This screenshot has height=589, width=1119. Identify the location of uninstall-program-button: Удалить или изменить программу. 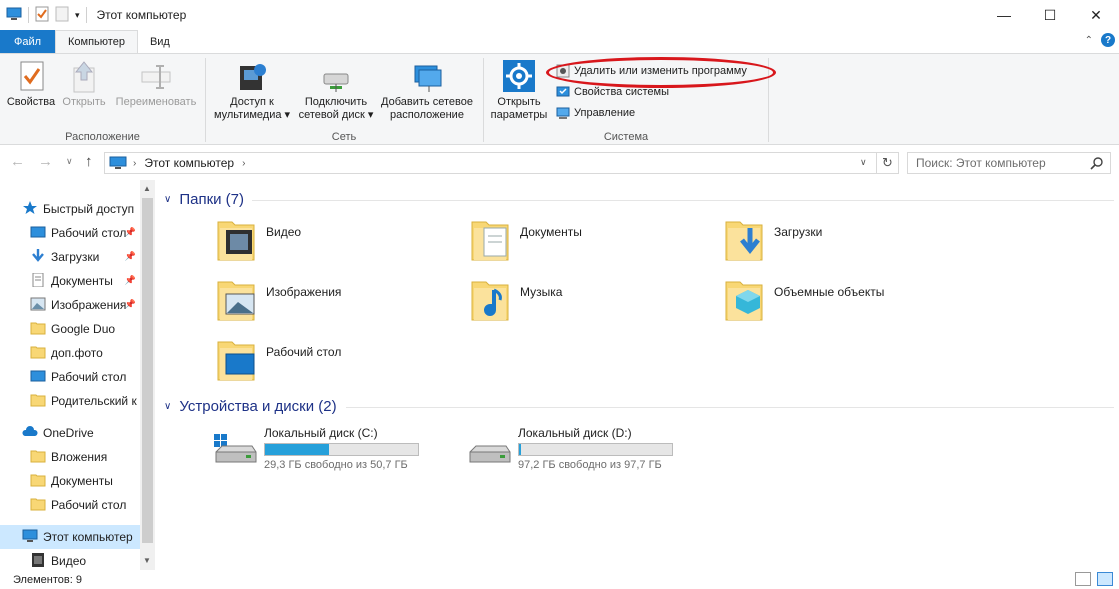
(651, 71).